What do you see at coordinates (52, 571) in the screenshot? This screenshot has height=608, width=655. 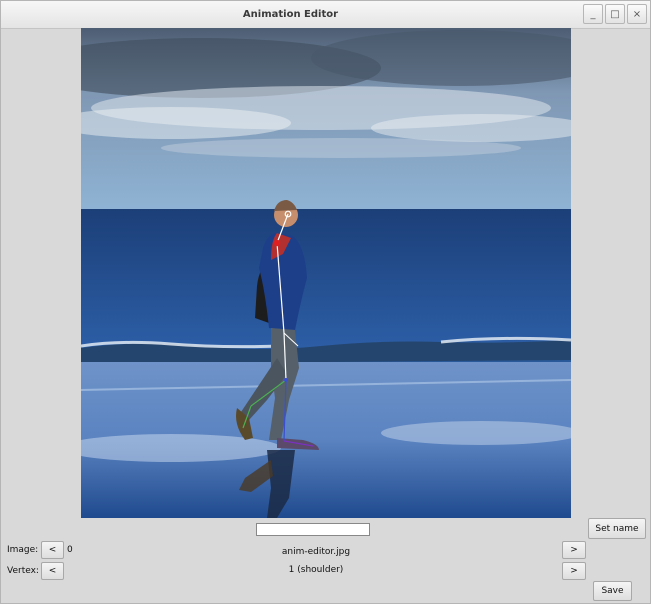 I see `vertex-prev-button: <` at bounding box center [52, 571].